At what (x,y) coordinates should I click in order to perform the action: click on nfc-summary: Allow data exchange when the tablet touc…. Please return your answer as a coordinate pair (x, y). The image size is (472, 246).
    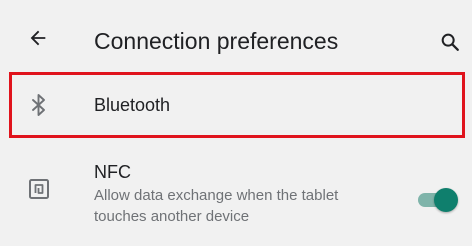
    Looking at the image, I should click on (216, 206).